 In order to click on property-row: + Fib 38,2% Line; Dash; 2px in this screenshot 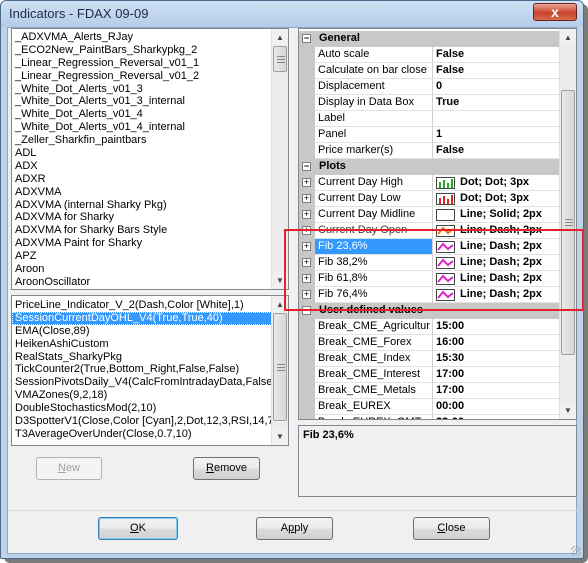, I will do `click(430, 263)`.